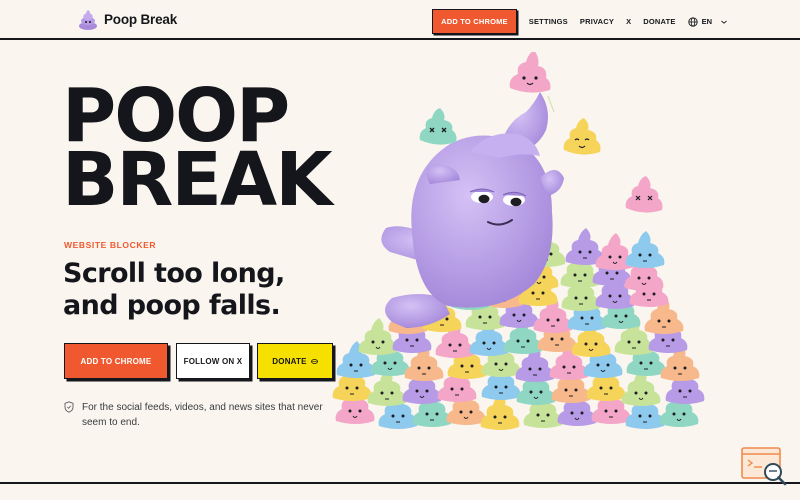  Describe the element at coordinates (474, 21) in the screenshot. I see `nav-add-to-chrome-button: ADD TO CHROME` at that location.